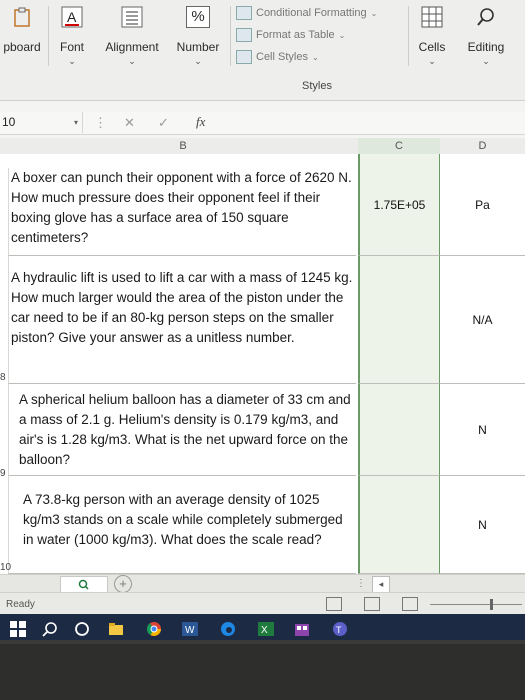 The image size is (525, 700). Describe the element at coordinates (198, 35) in the screenshot. I see `number-group: % Number ⌄` at that location.